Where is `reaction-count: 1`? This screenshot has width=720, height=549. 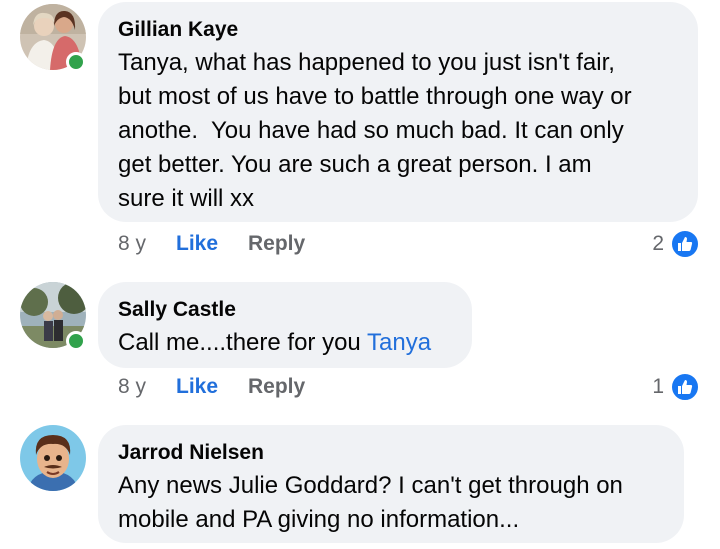 reaction-count: 1 is located at coordinates (658, 386).